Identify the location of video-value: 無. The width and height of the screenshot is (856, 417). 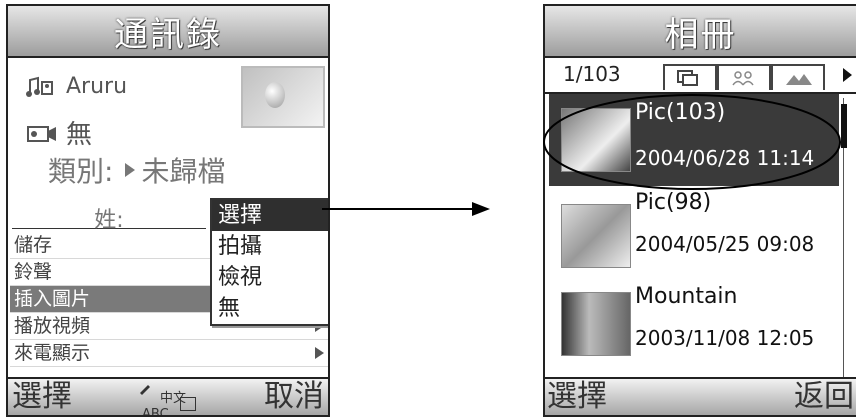
(79, 135).